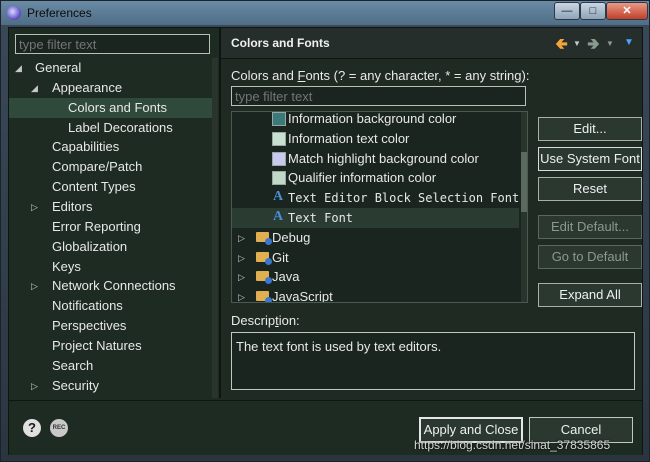 The height and width of the screenshot is (462, 650). I want to click on tree-item-label: Capabilities, so click(86, 147).